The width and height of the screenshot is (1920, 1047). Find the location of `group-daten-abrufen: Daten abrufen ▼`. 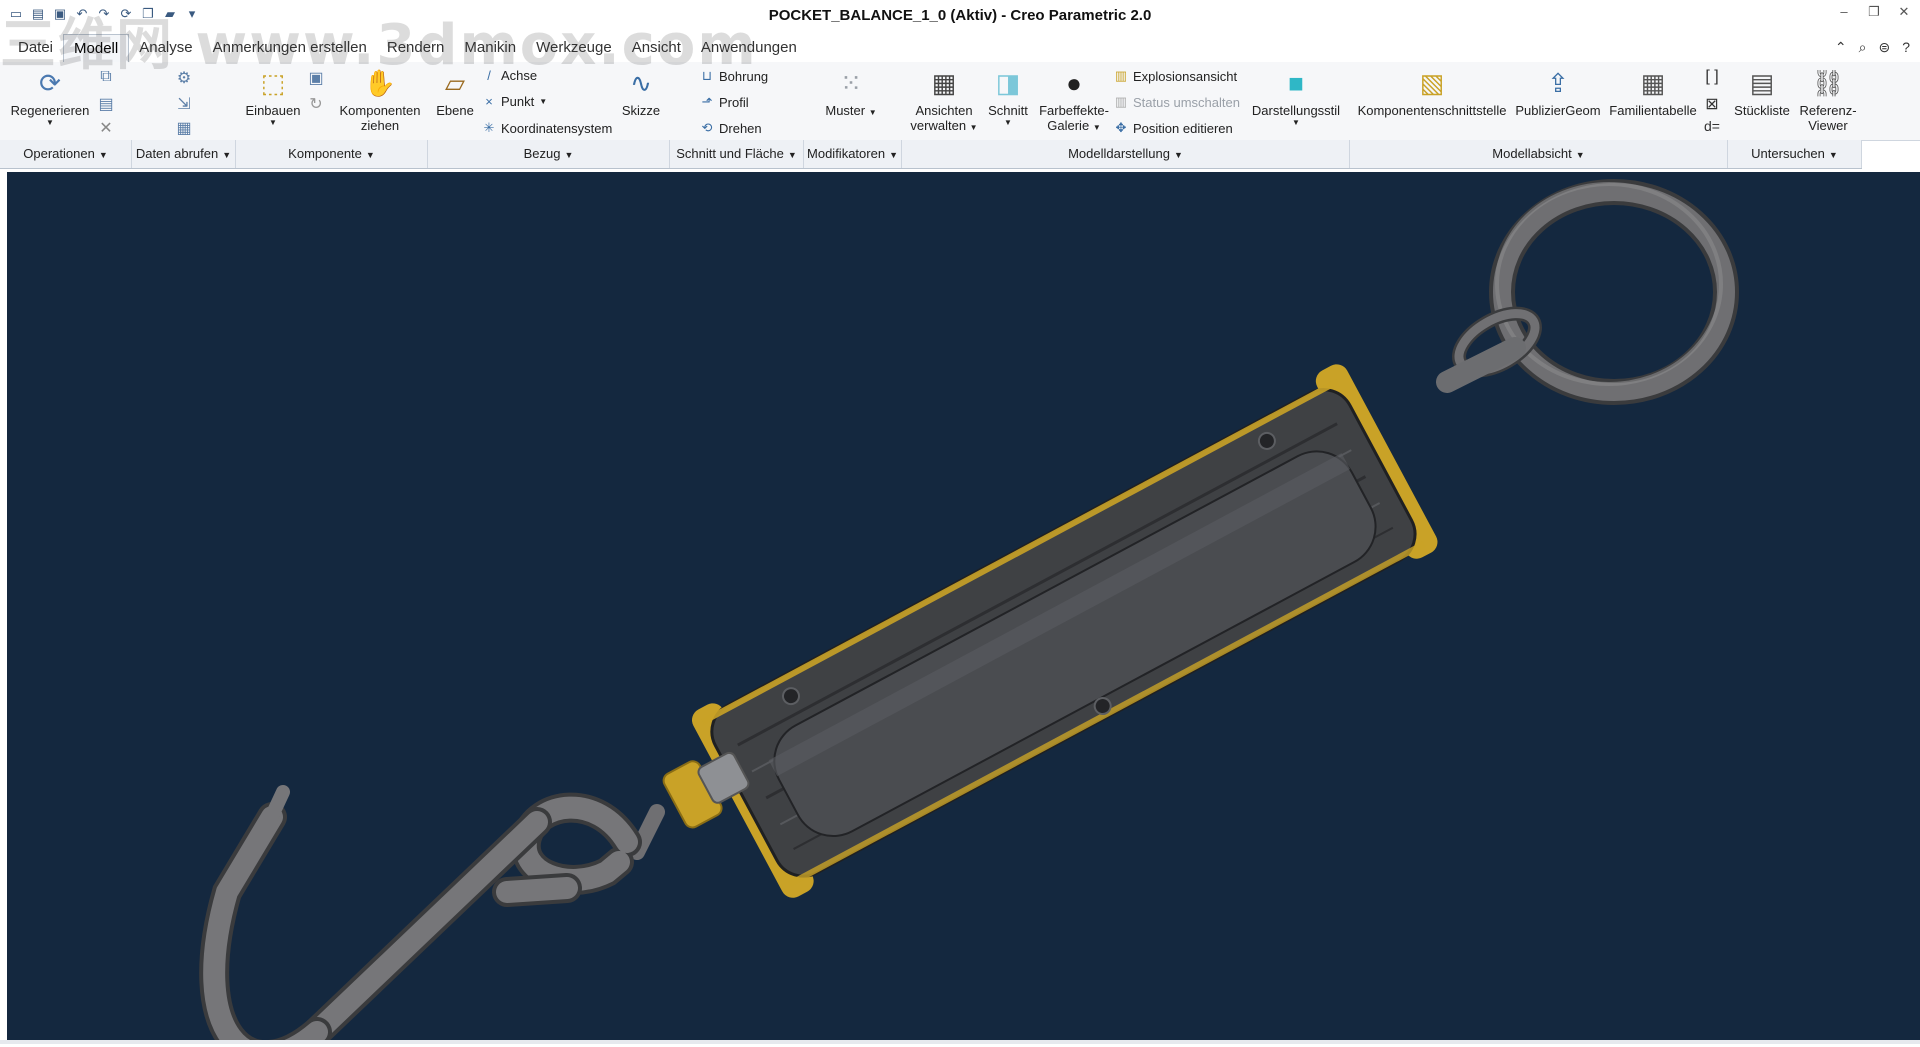

group-daten-abrufen: Daten abrufen ▼ is located at coordinates (184, 154).